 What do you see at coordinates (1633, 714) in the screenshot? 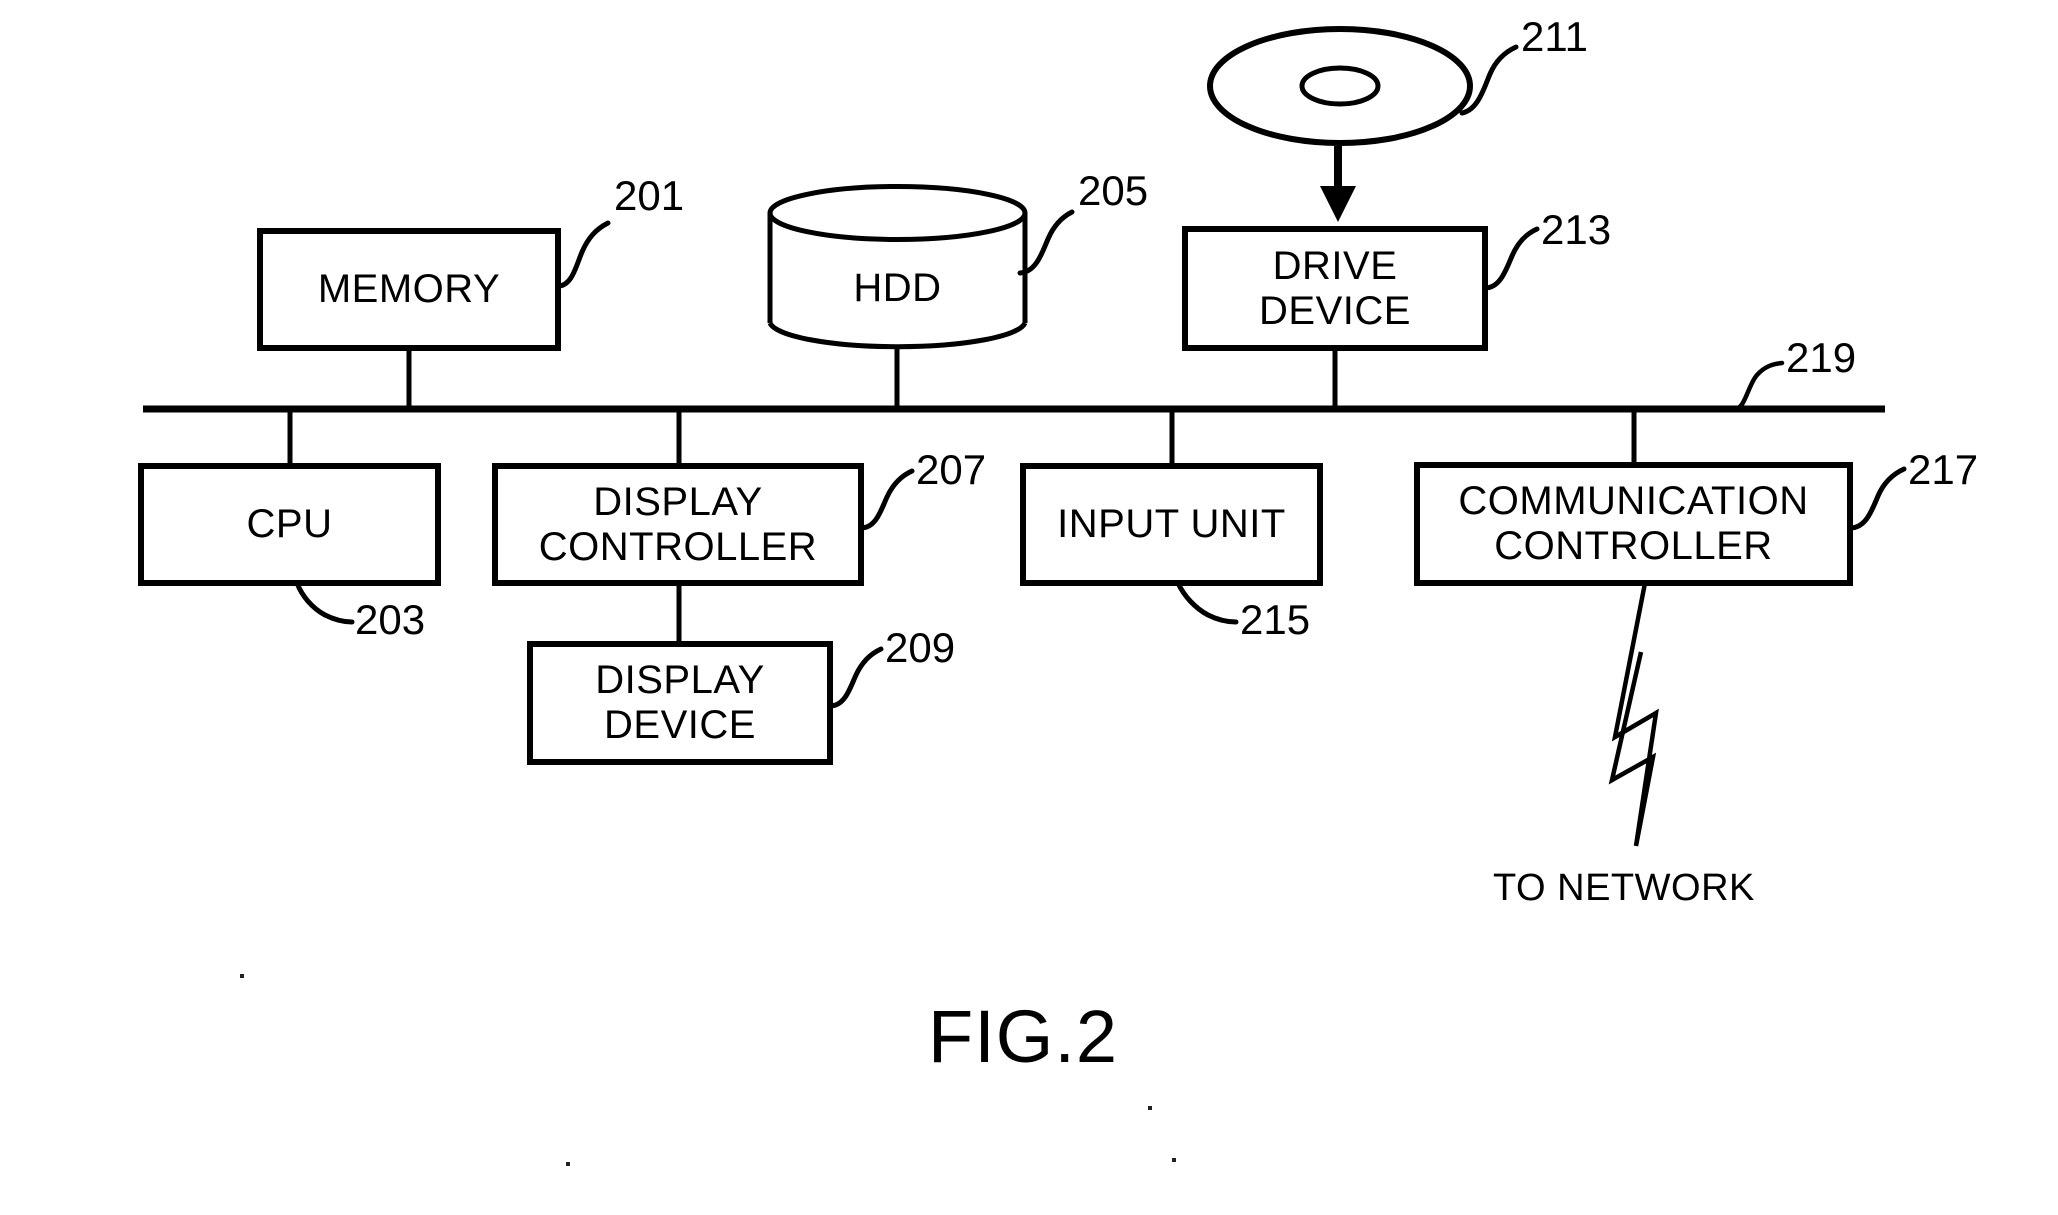
I see `network-lightning-icon` at bounding box center [1633, 714].